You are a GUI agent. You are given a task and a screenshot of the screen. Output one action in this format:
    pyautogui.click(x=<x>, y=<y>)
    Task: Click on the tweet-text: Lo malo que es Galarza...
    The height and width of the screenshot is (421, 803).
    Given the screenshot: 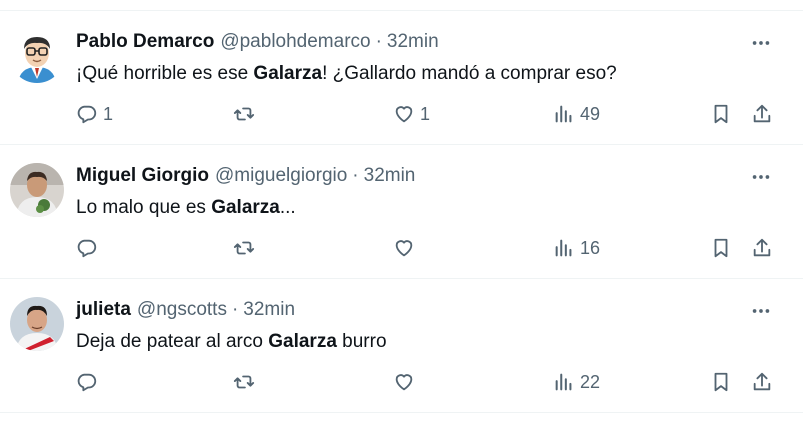 What is the action you would take?
    pyautogui.click(x=186, y=208)
    